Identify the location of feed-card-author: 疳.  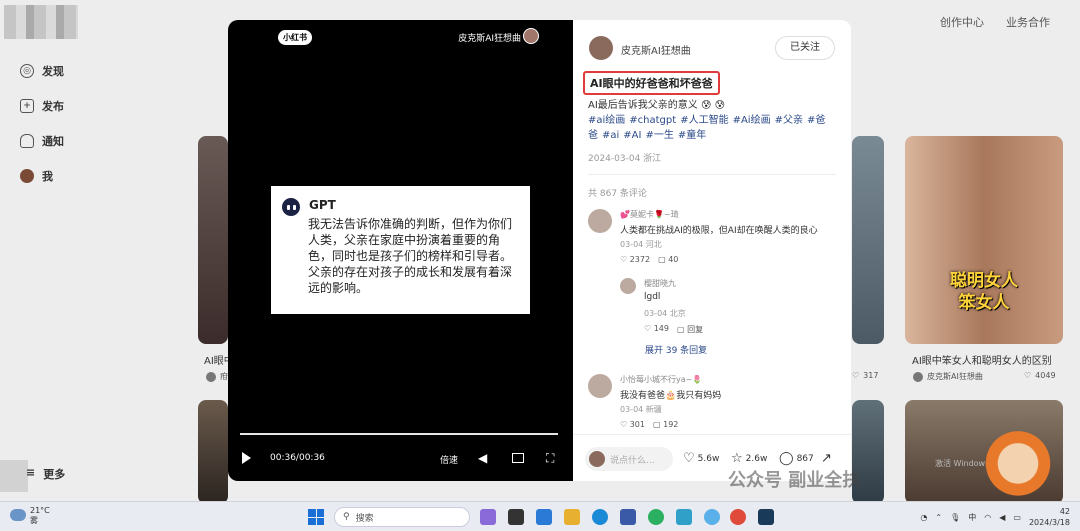
(217, 376).